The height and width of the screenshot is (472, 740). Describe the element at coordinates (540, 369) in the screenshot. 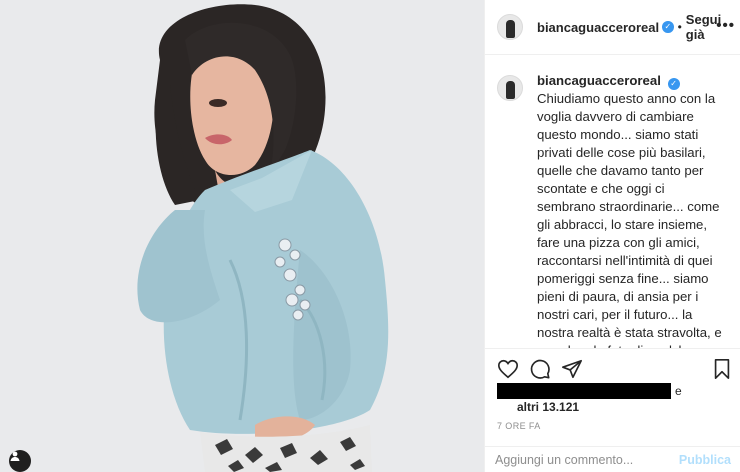

I see `comment-icon` at that location.